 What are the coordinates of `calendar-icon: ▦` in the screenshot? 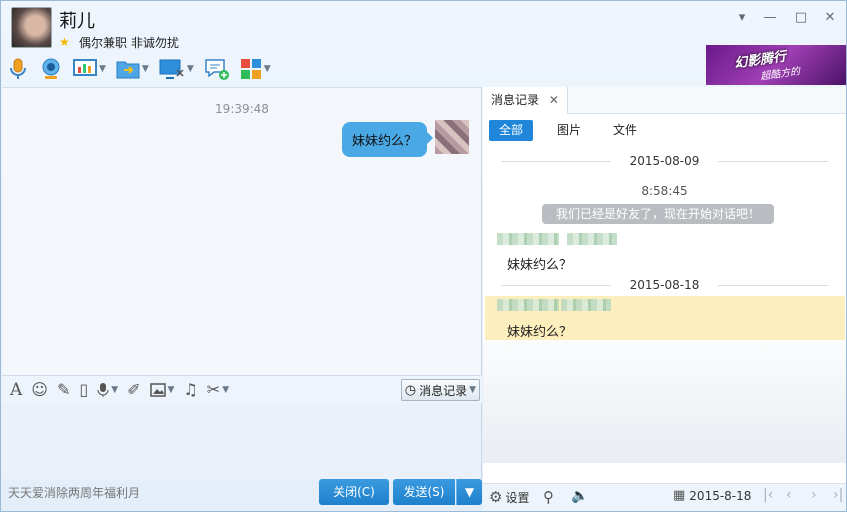 It's located at (679, 495).